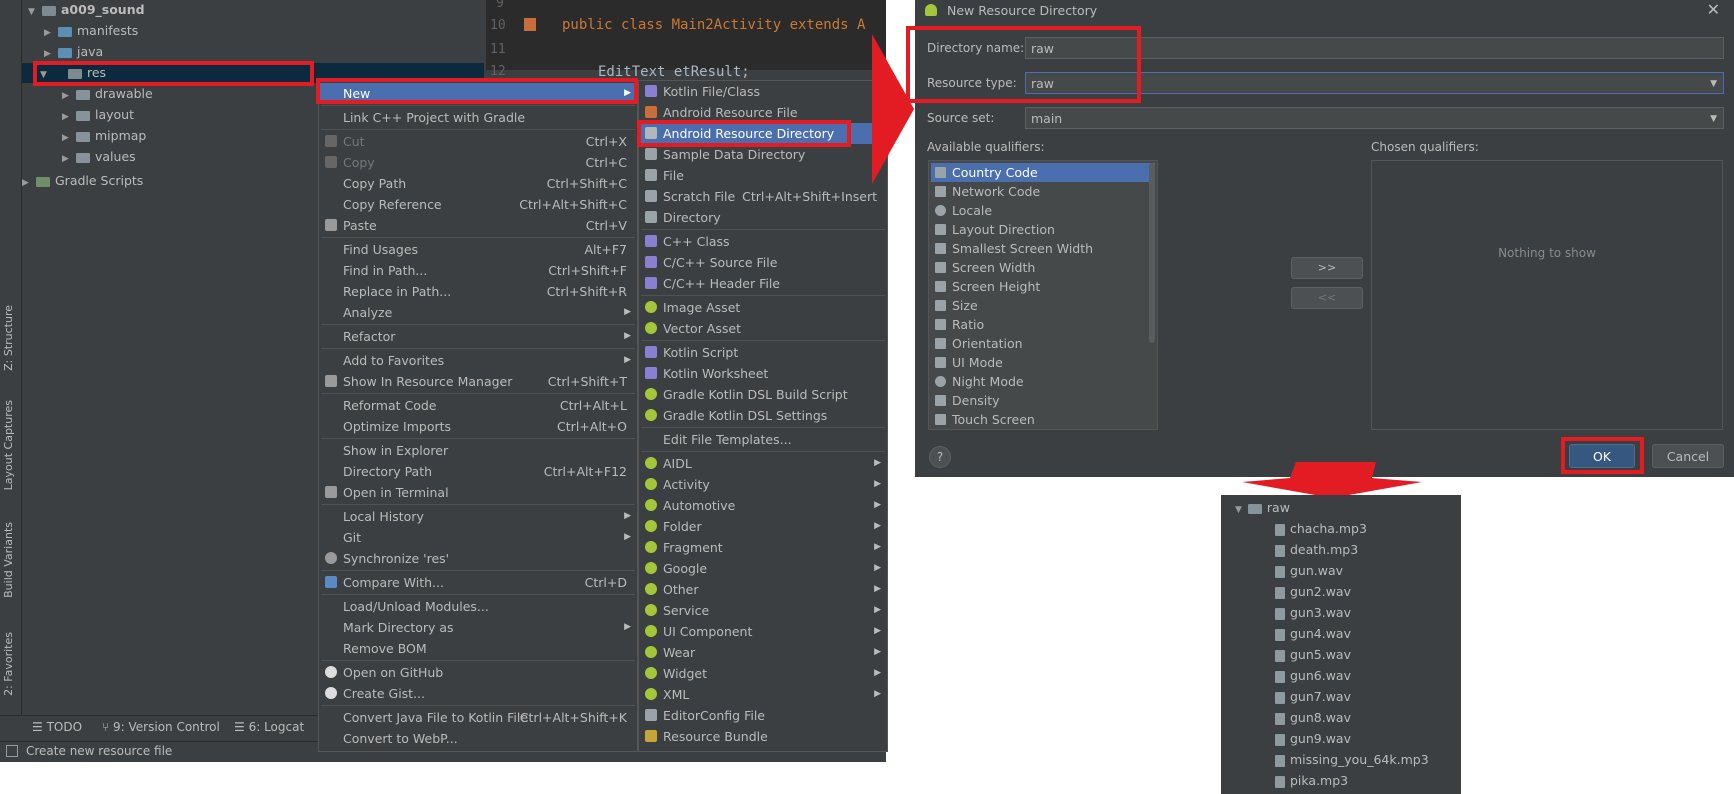  What do you see at coordinates (1352, 759) in the screenshot?
I see `file-row: missing_you_64k.mp3` at bounding box center [1352, 759].